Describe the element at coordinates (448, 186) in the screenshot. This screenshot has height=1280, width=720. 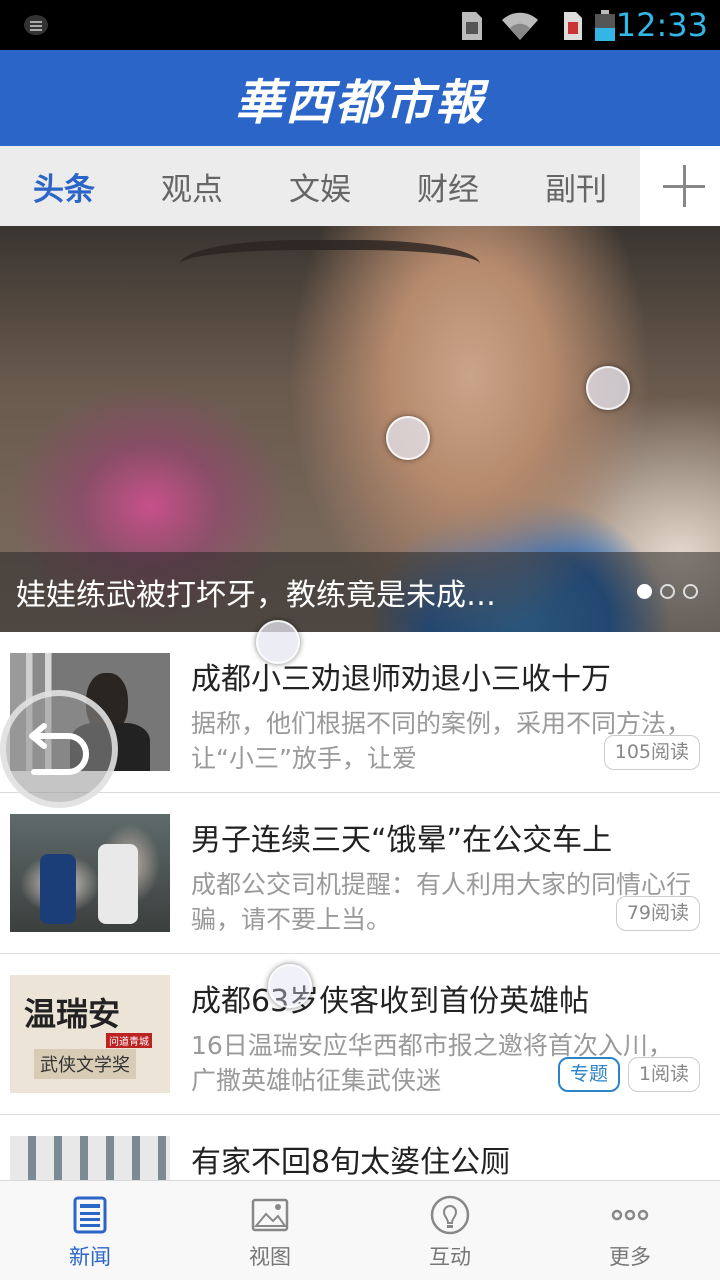
I see `tab-finance: 财经` at that location.